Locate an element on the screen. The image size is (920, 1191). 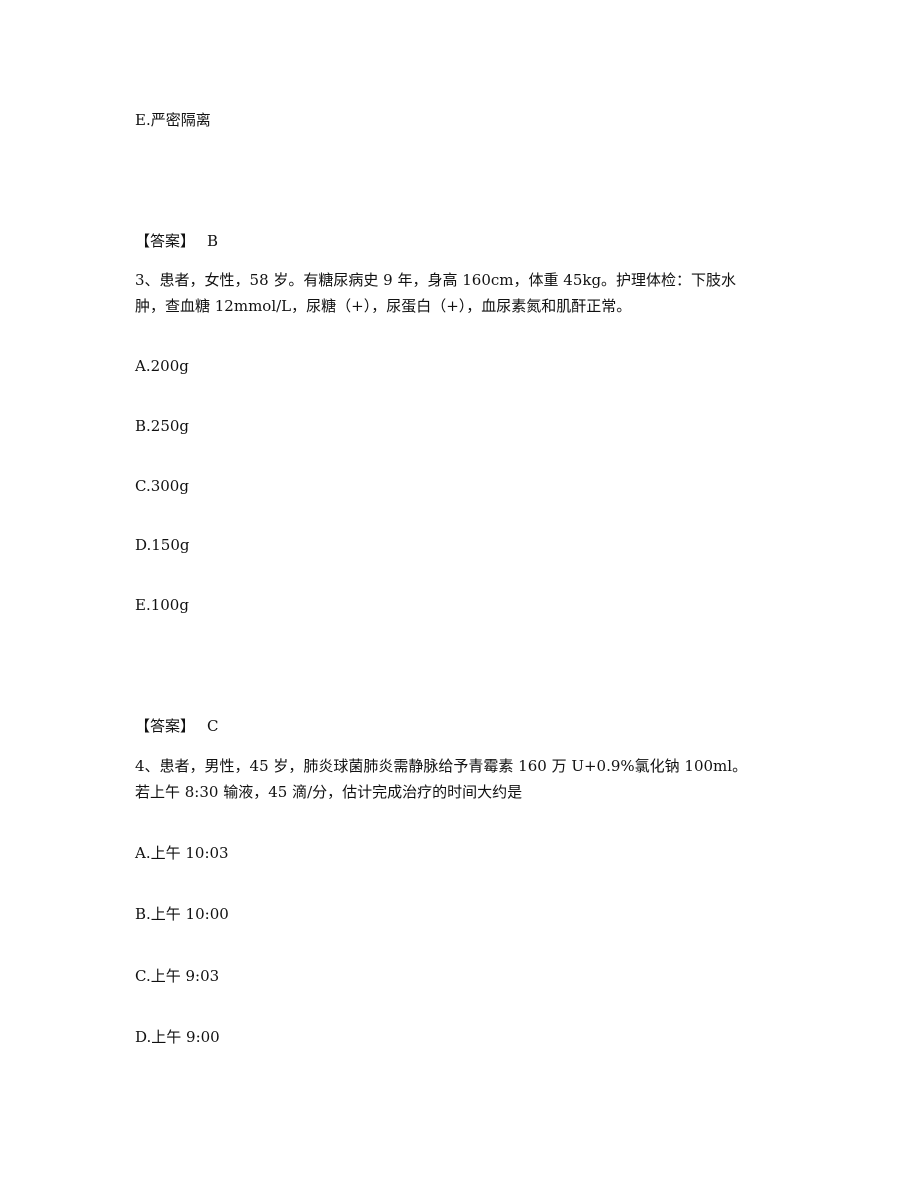
question4-option-b: B.上午 10:00 is located at coordinates (182, 914).